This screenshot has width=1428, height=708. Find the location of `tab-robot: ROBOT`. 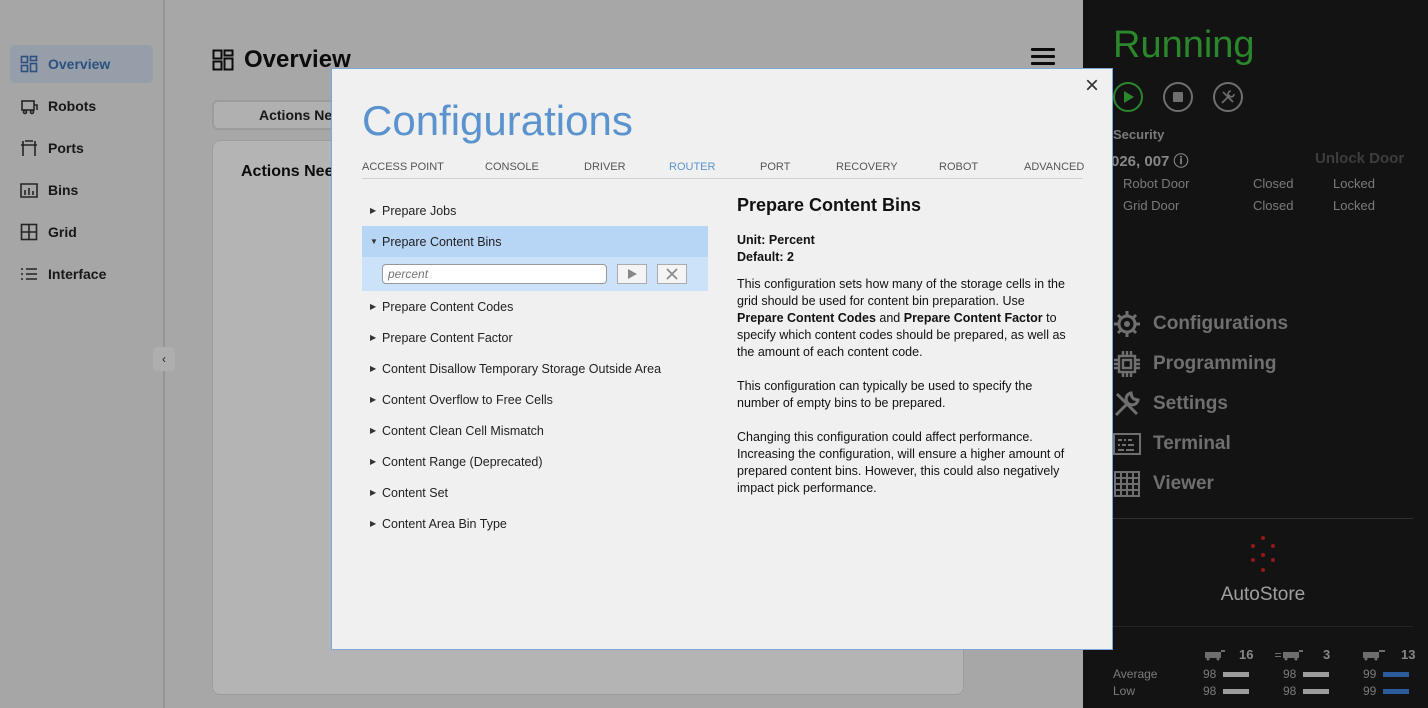

tab-robot: ROBOT is located at coordinates (958, 167).